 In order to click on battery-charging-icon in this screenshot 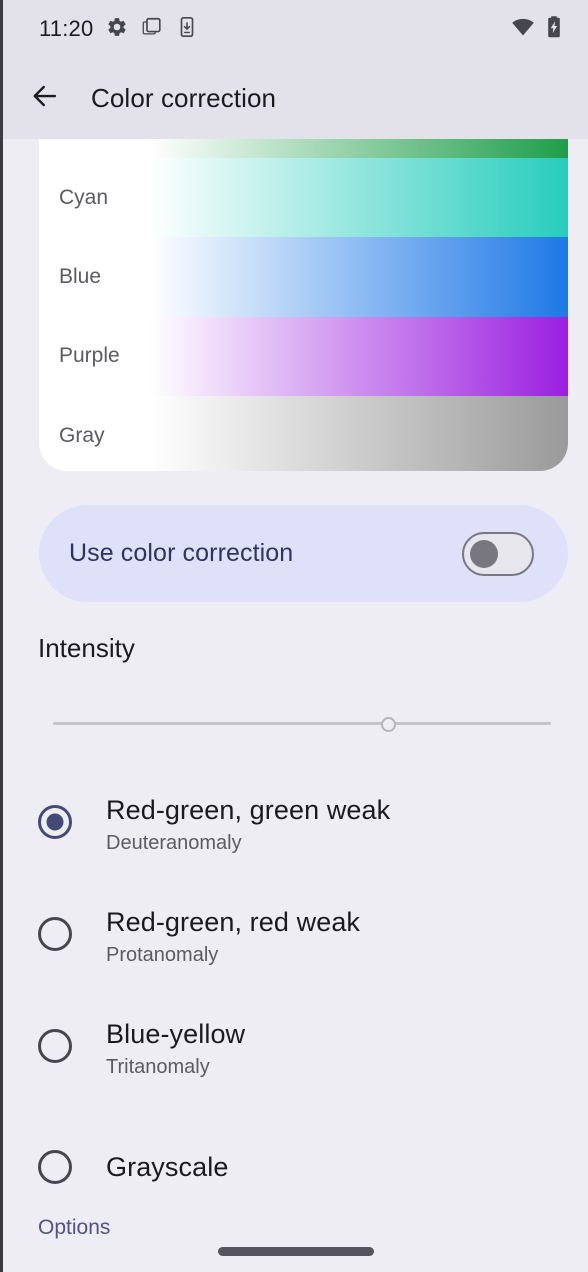, I will do `click(554, 29)`.